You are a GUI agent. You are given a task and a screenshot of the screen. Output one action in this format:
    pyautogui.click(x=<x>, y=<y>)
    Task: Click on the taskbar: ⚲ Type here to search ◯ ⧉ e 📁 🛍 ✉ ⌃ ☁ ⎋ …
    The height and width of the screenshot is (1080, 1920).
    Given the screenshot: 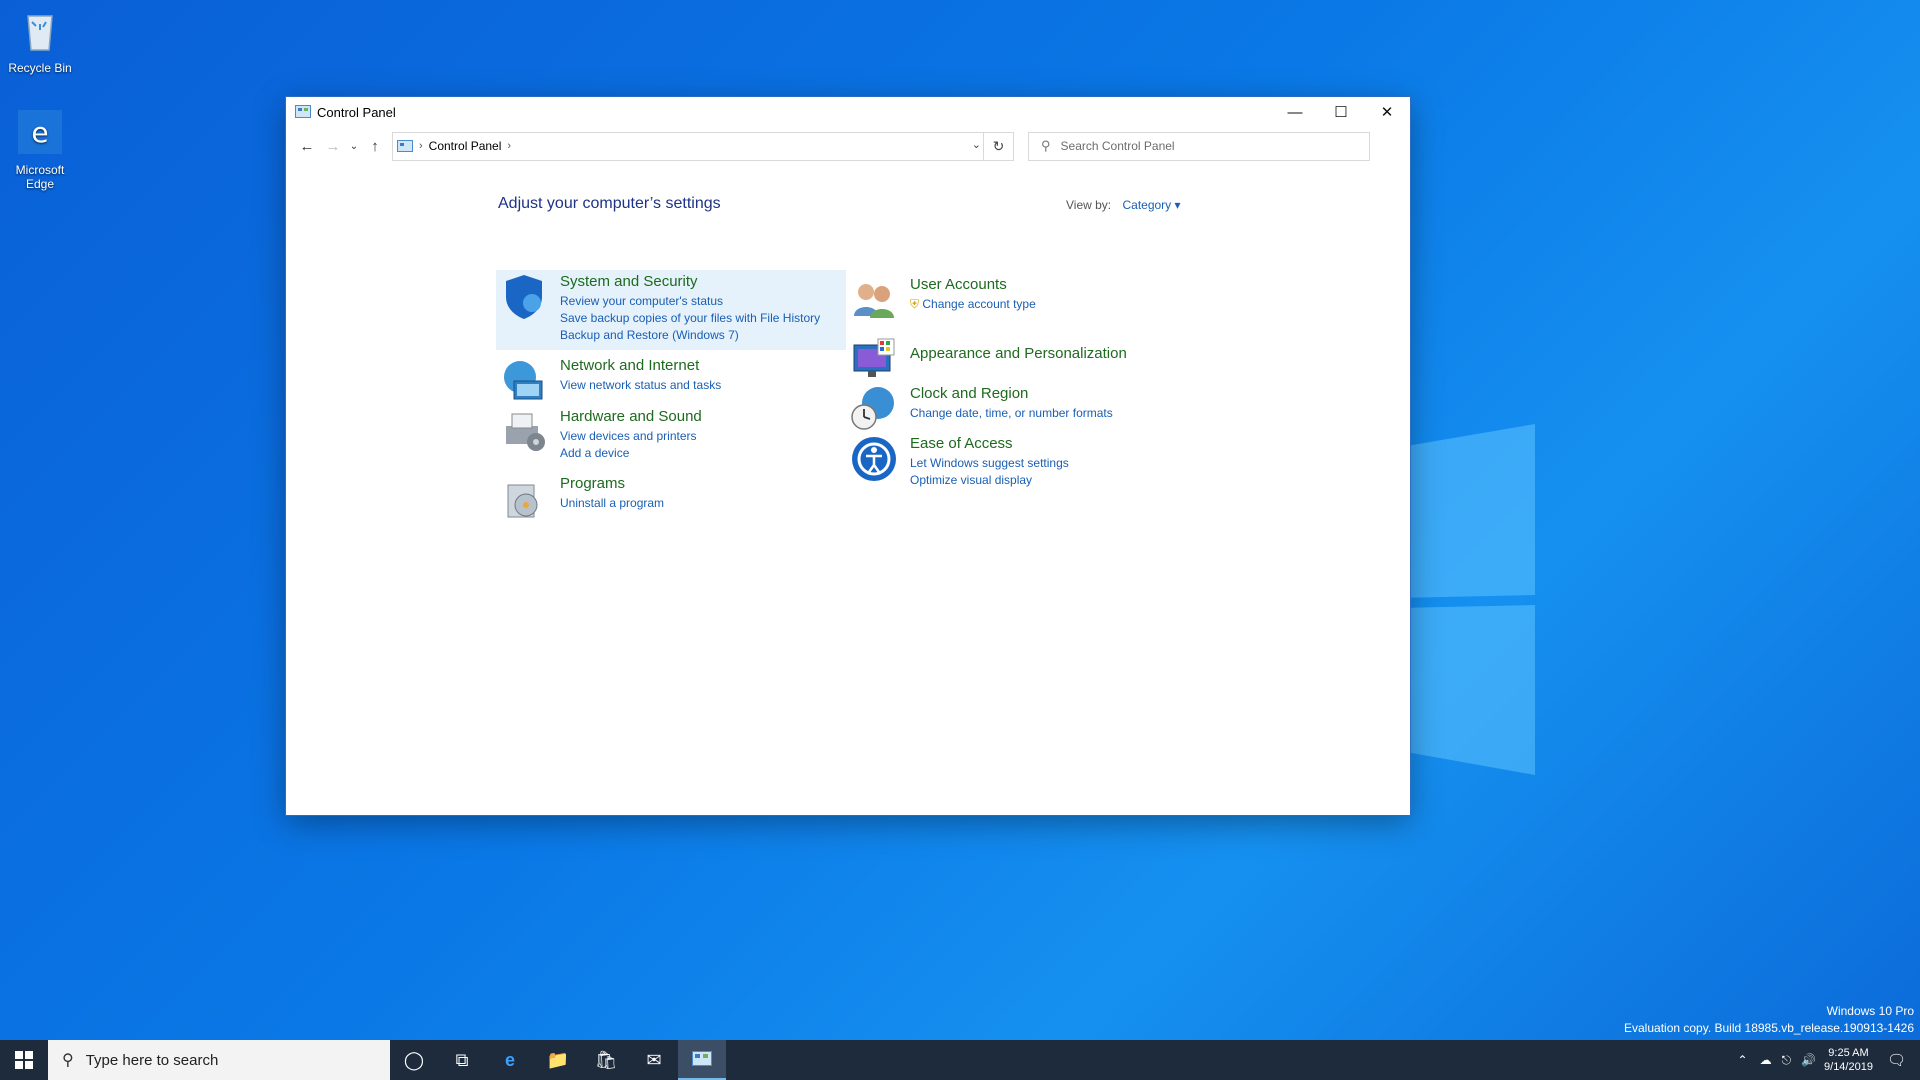 What is the action you would take?
    pyautogui.click(x=960, y=1060)
    